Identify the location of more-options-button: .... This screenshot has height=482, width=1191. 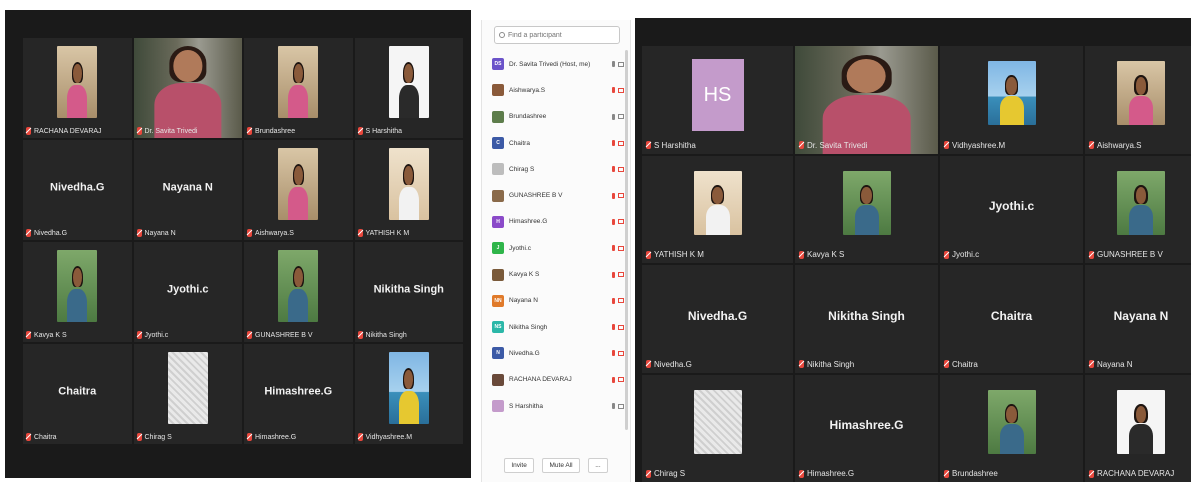
(598, 465).